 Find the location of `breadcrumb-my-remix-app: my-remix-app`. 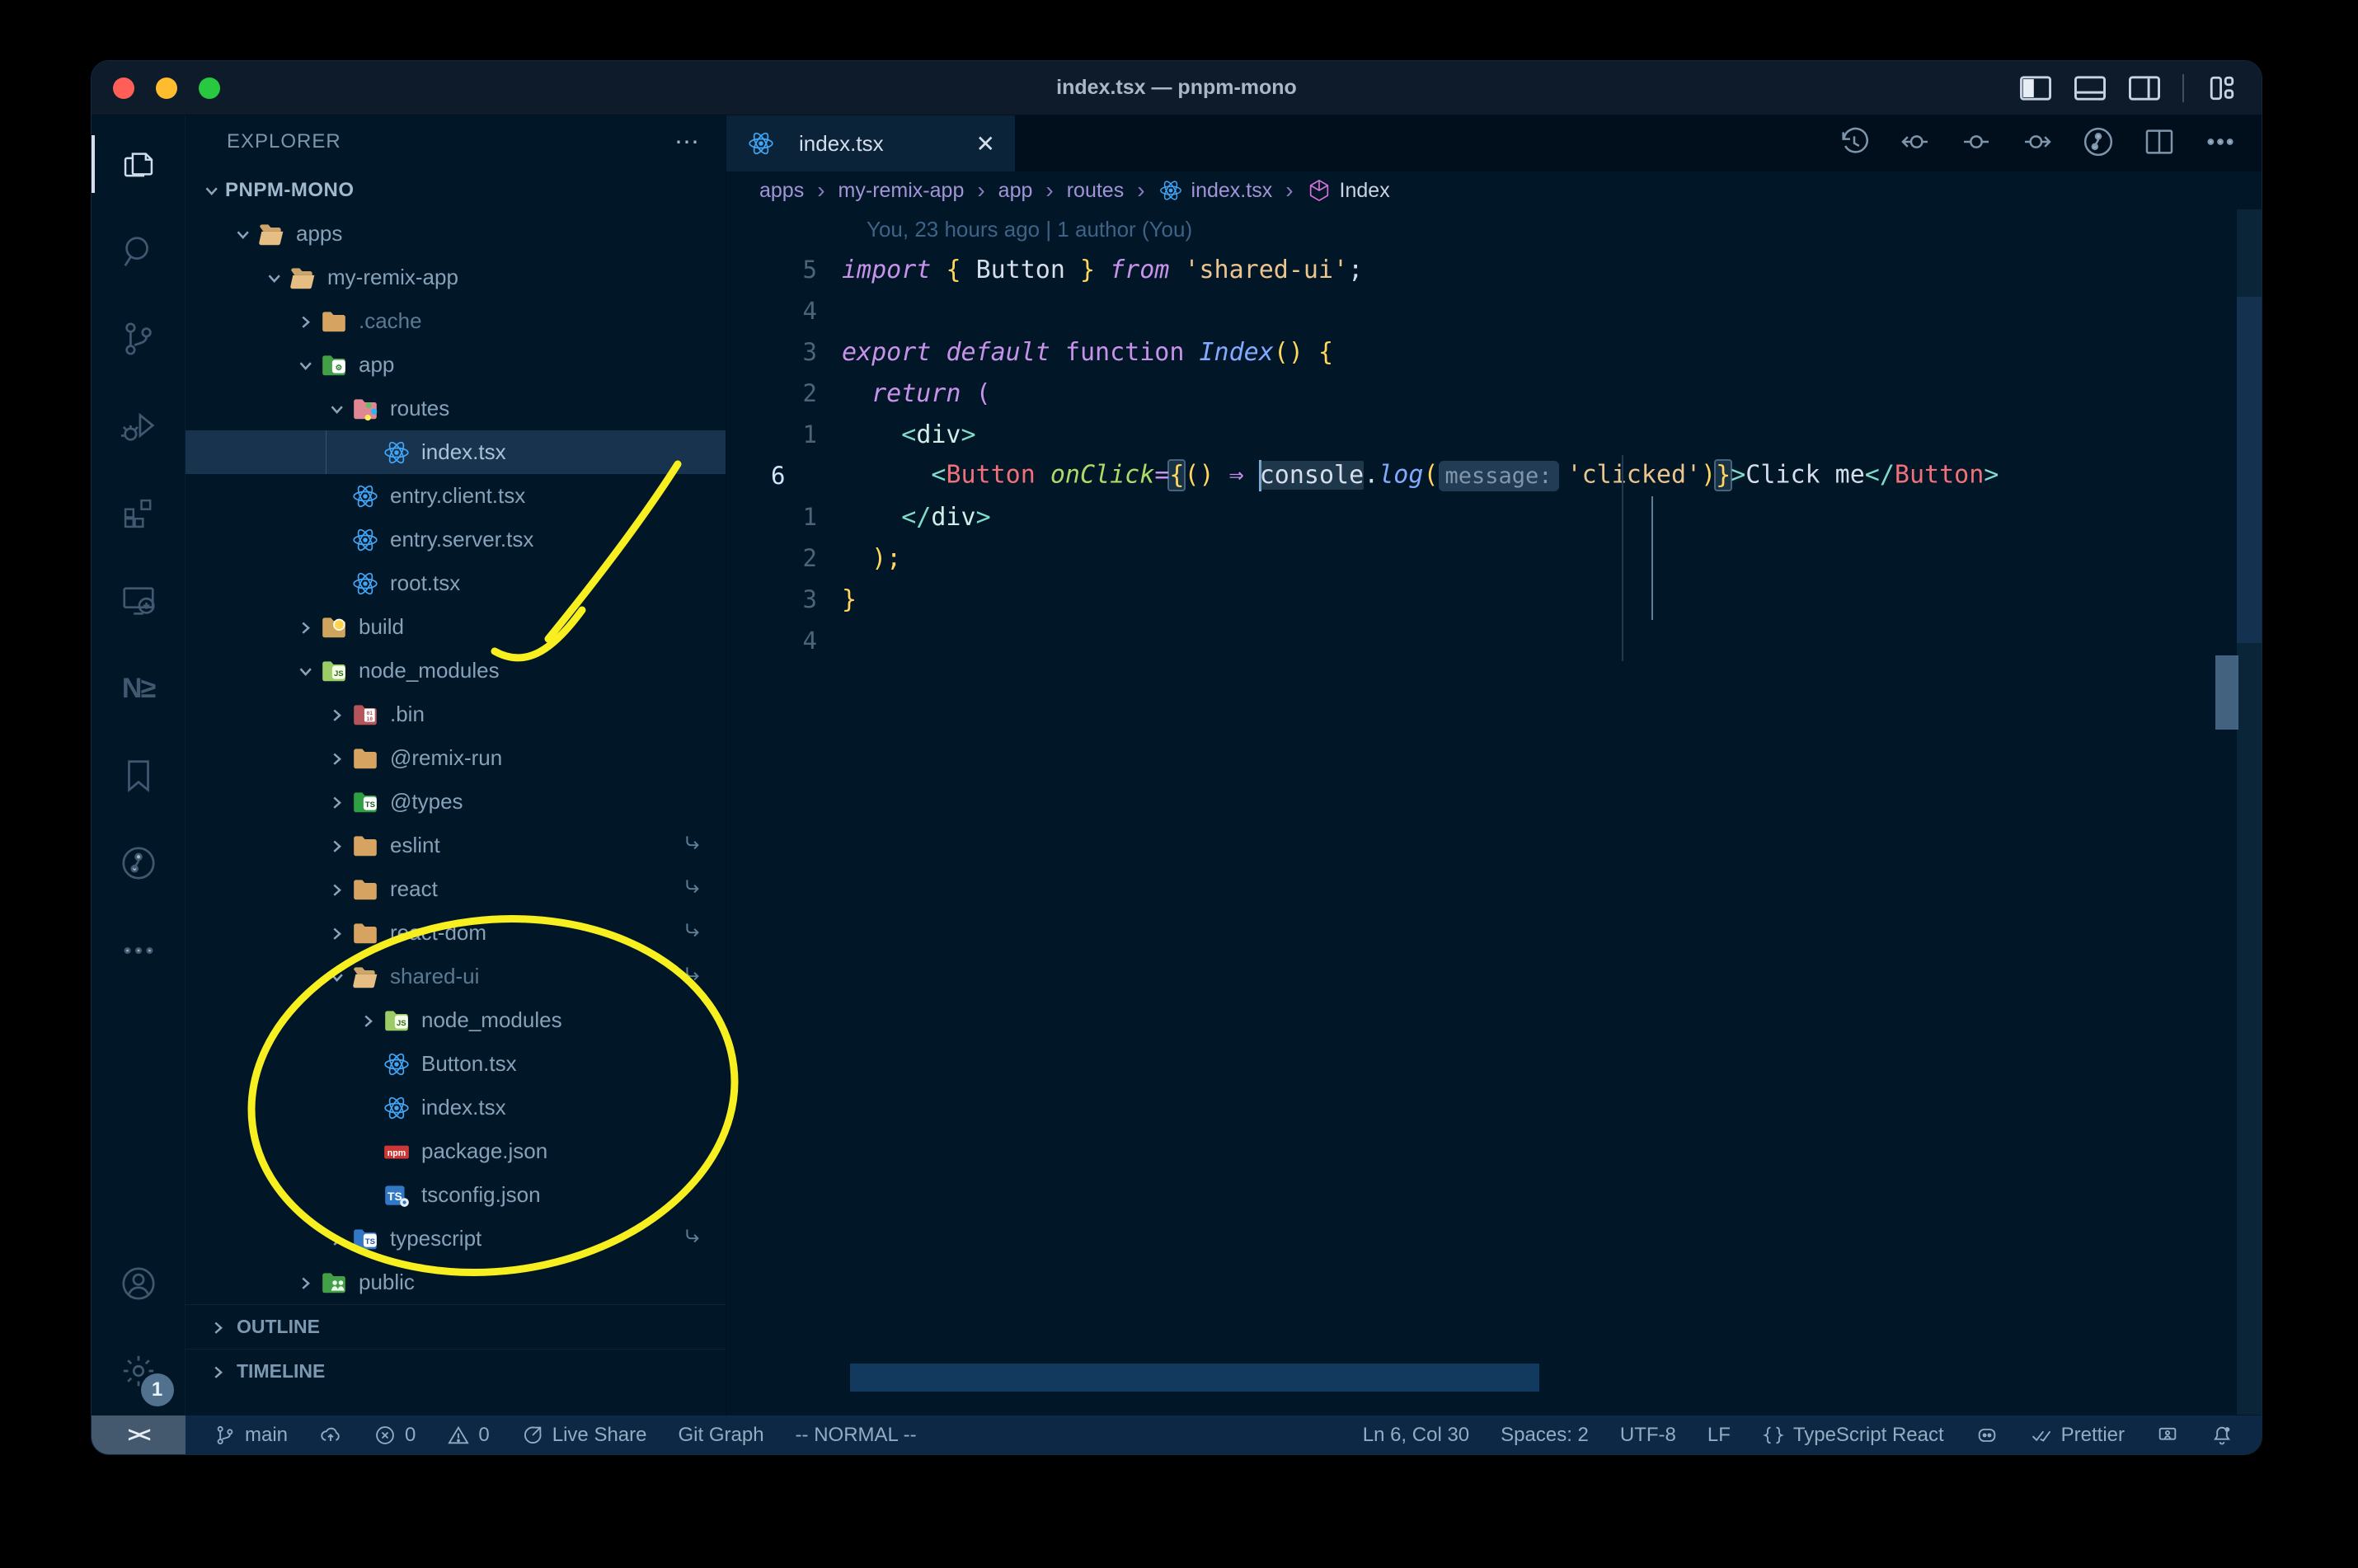

breadcrumb-my-remix-app: my-remix-app is located at coordinates (902, 191).